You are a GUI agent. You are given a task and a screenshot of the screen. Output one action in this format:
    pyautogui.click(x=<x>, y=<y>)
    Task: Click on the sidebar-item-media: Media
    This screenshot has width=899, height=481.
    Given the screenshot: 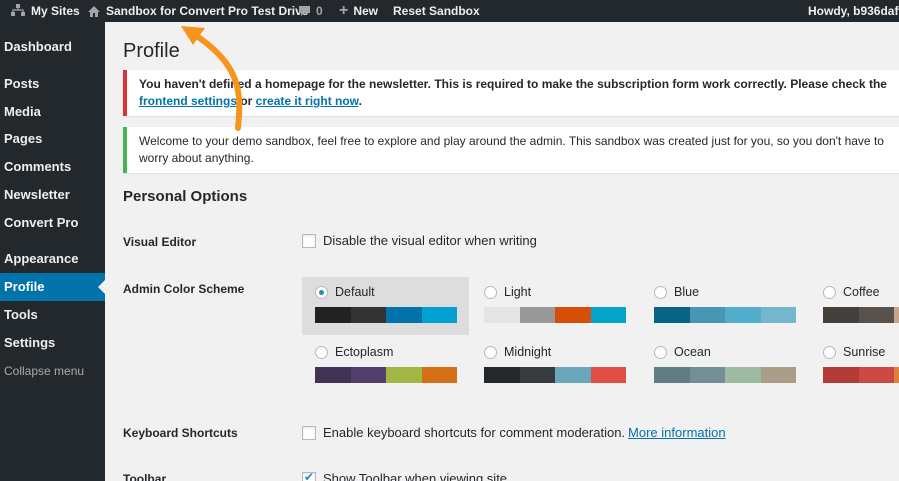 What is the action you would take?
    pyautogui.click(x=52, y=112)
    